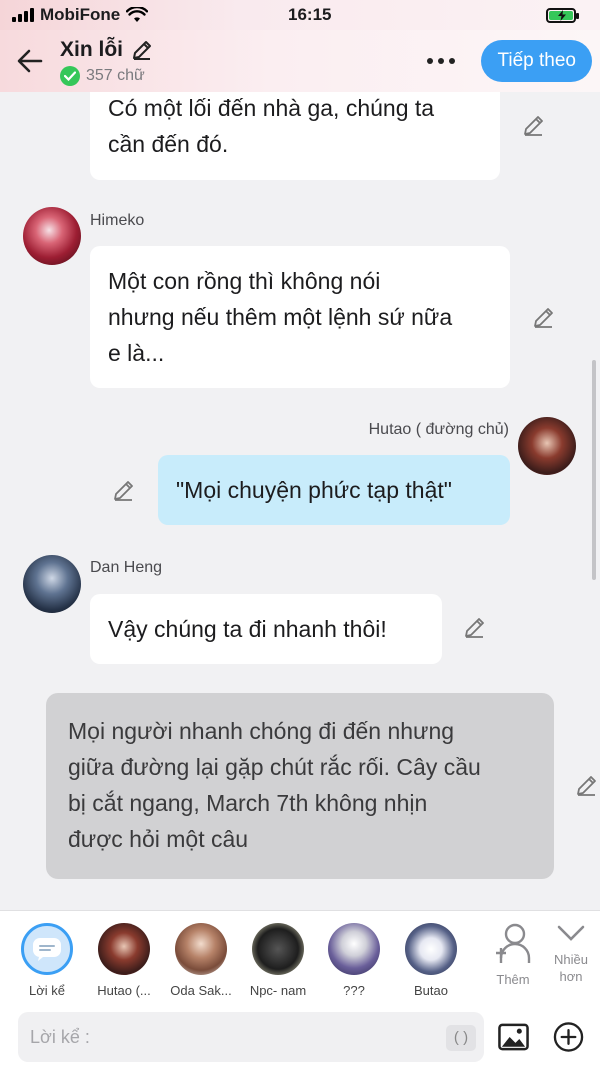  Describe the element at coordinates (447, 61) in the screenshot. I see `more-options-icon` at that location.